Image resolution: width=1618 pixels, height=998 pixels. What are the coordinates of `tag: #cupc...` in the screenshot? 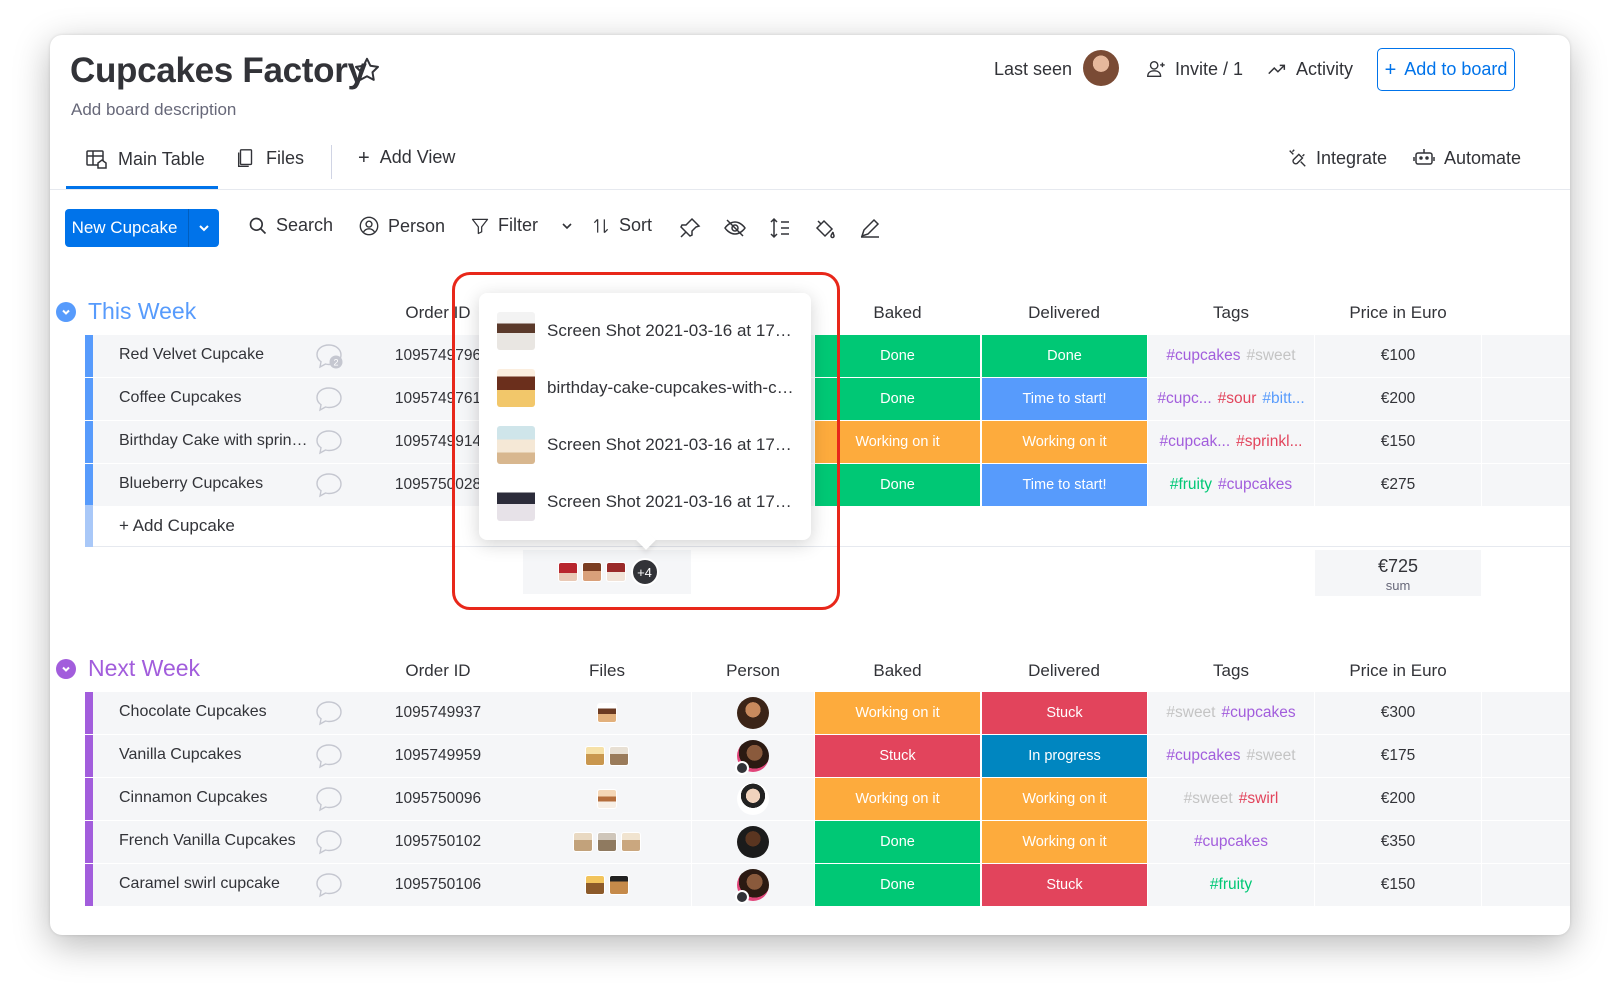 It's located at (1184, 399).